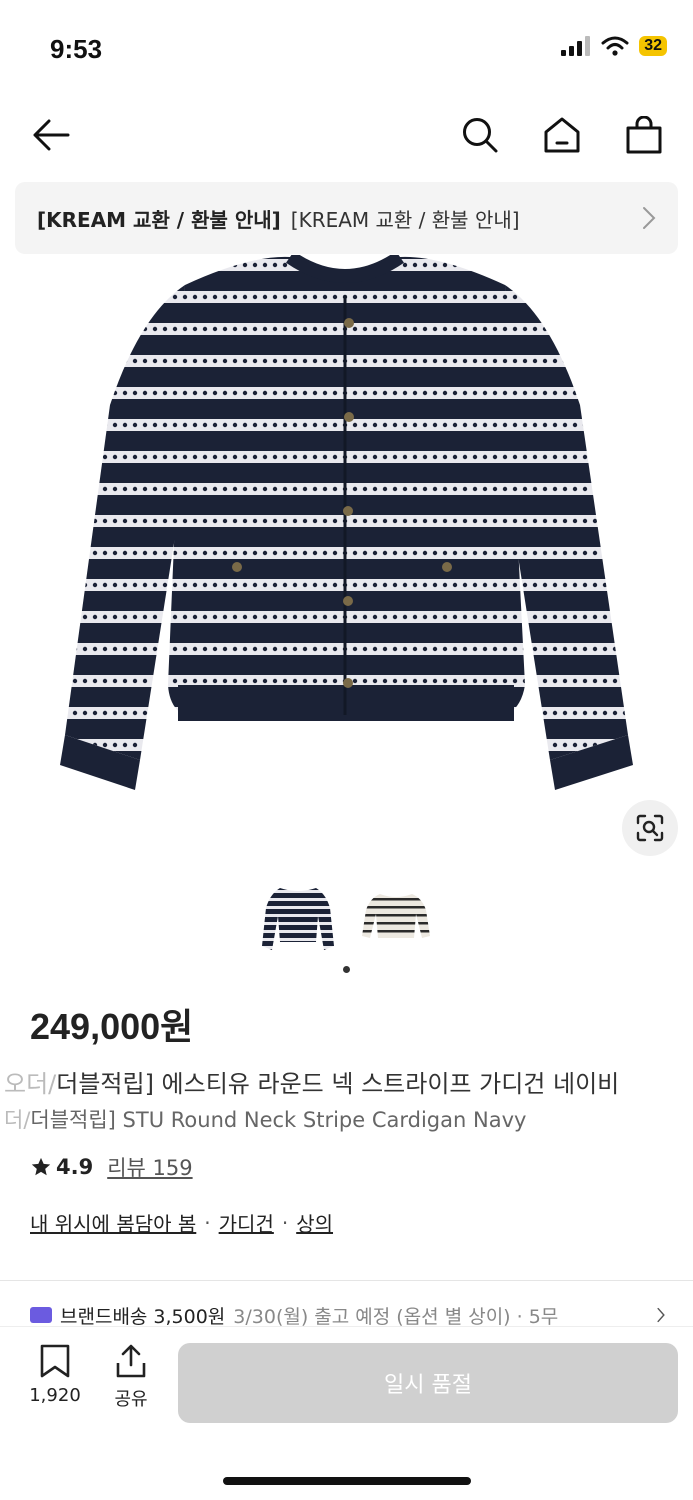  Describe the element at coordinates (131, 1361) in the screenshot. I see `share-icon` at that location.